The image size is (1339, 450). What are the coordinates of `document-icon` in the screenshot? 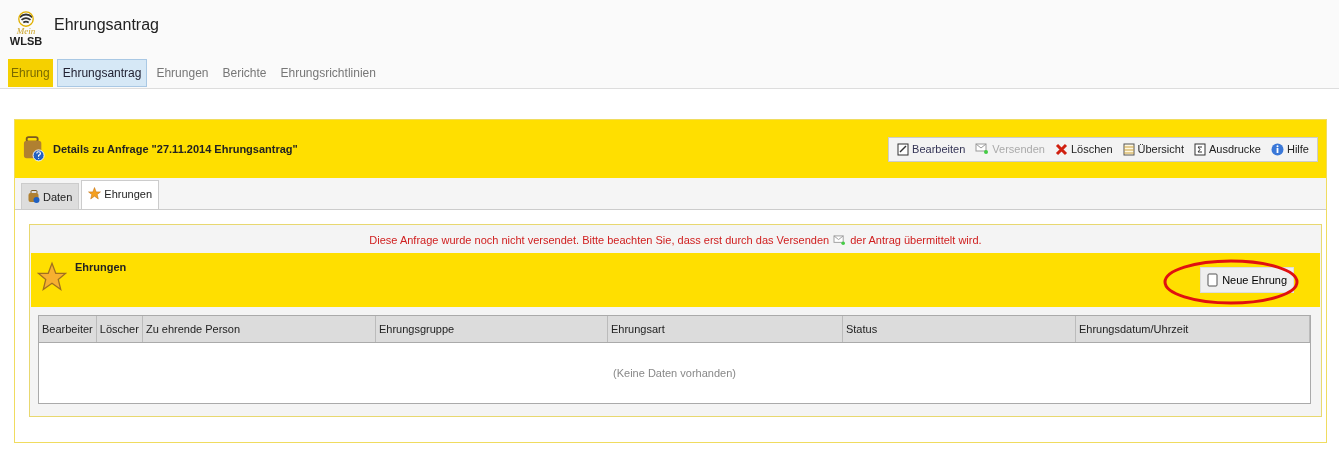 It's located at (1213, 280).